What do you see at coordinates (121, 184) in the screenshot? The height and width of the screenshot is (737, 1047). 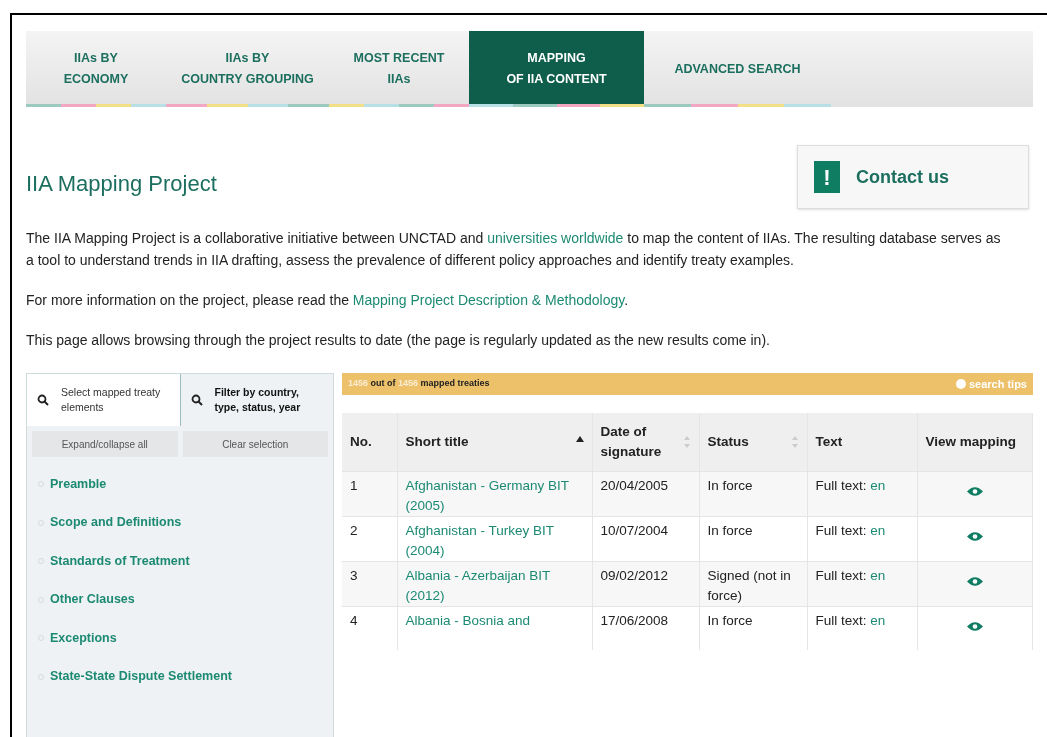 I see `page-title: IIA Mapping Project` at bounding box center [121, 184].